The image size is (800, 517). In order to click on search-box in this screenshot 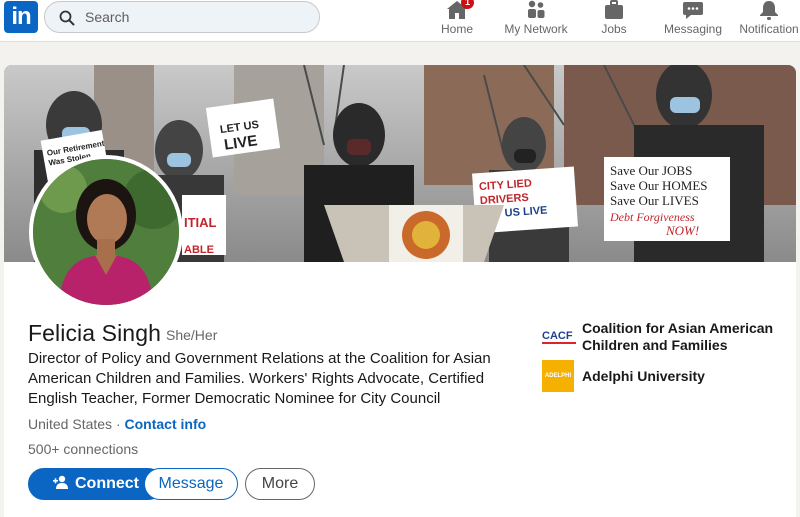, I will do `click(182, 17)`.